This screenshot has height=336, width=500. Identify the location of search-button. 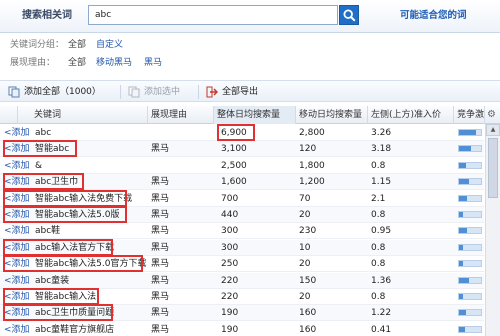
(349, 15).